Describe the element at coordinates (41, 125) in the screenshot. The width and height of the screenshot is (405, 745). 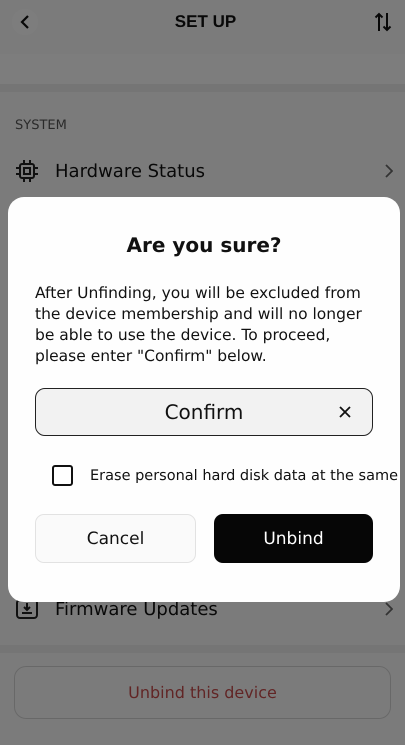
I see `section-label: SYSTEM` at that location.